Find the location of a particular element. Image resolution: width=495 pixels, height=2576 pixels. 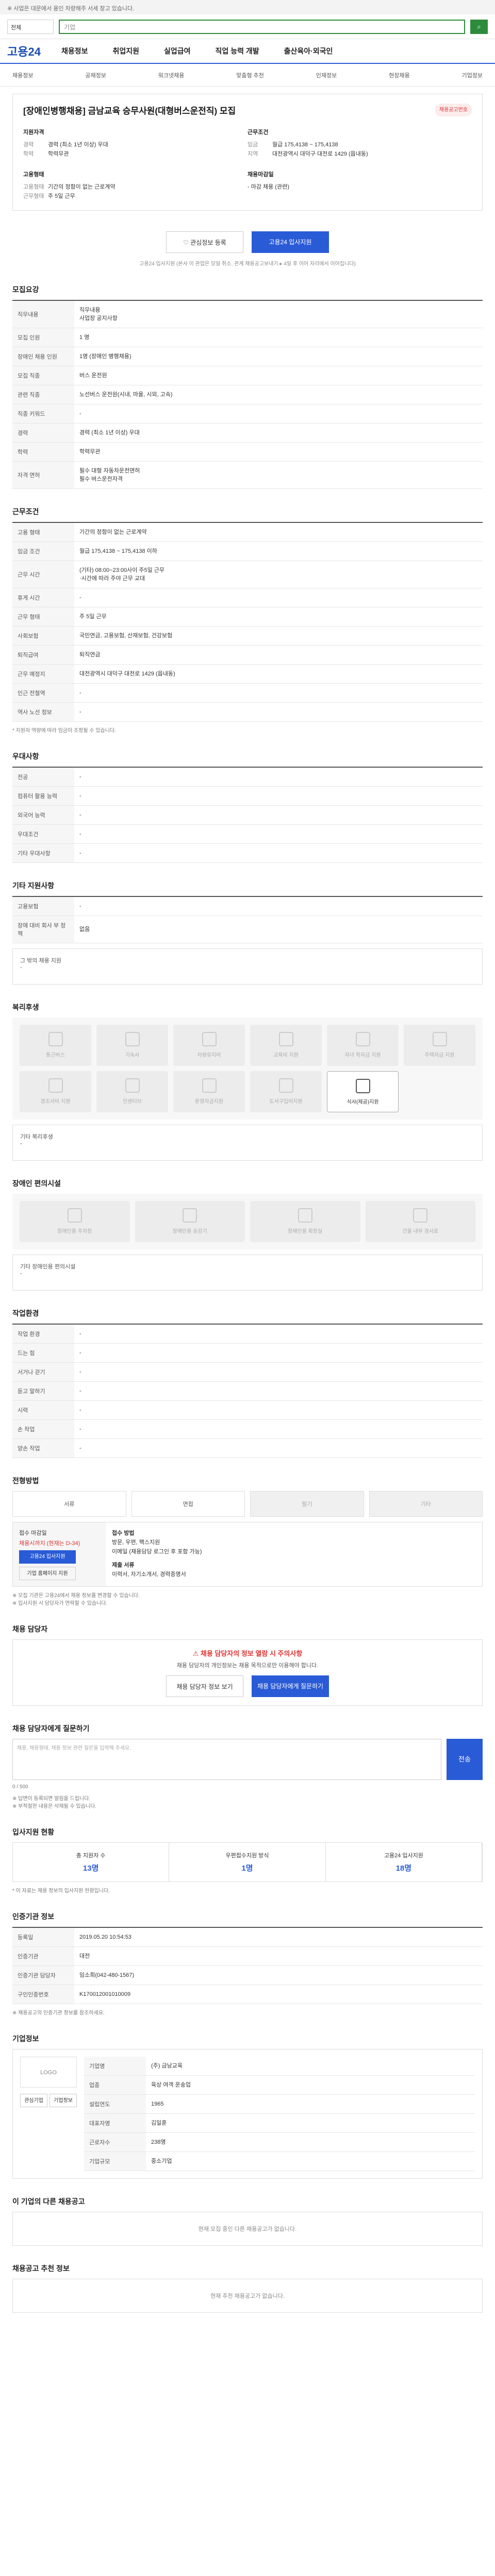

search-button: ⌕ is located at coordinates (479, 26).